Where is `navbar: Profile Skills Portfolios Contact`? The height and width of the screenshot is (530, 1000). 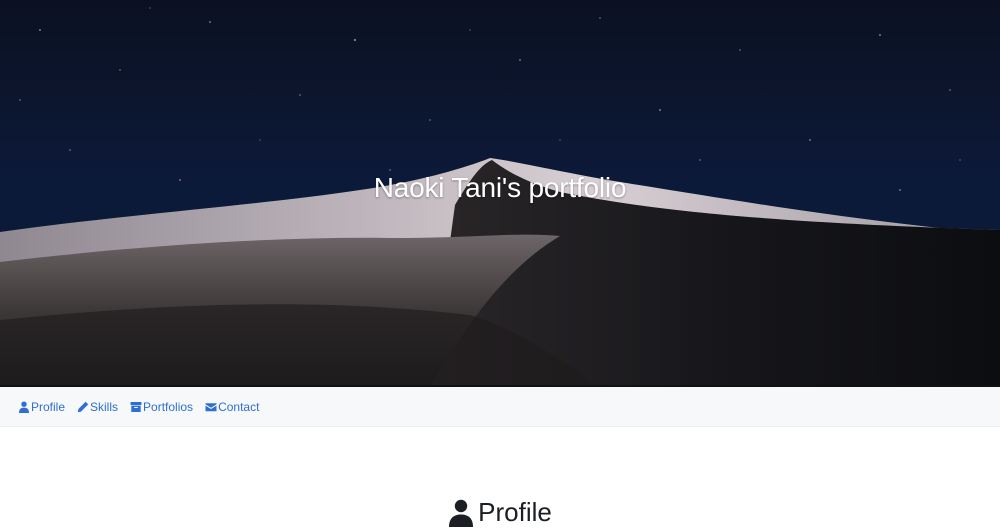 navbar: Profile Skills Portfolios Contact is located at coordinates (500, 407).